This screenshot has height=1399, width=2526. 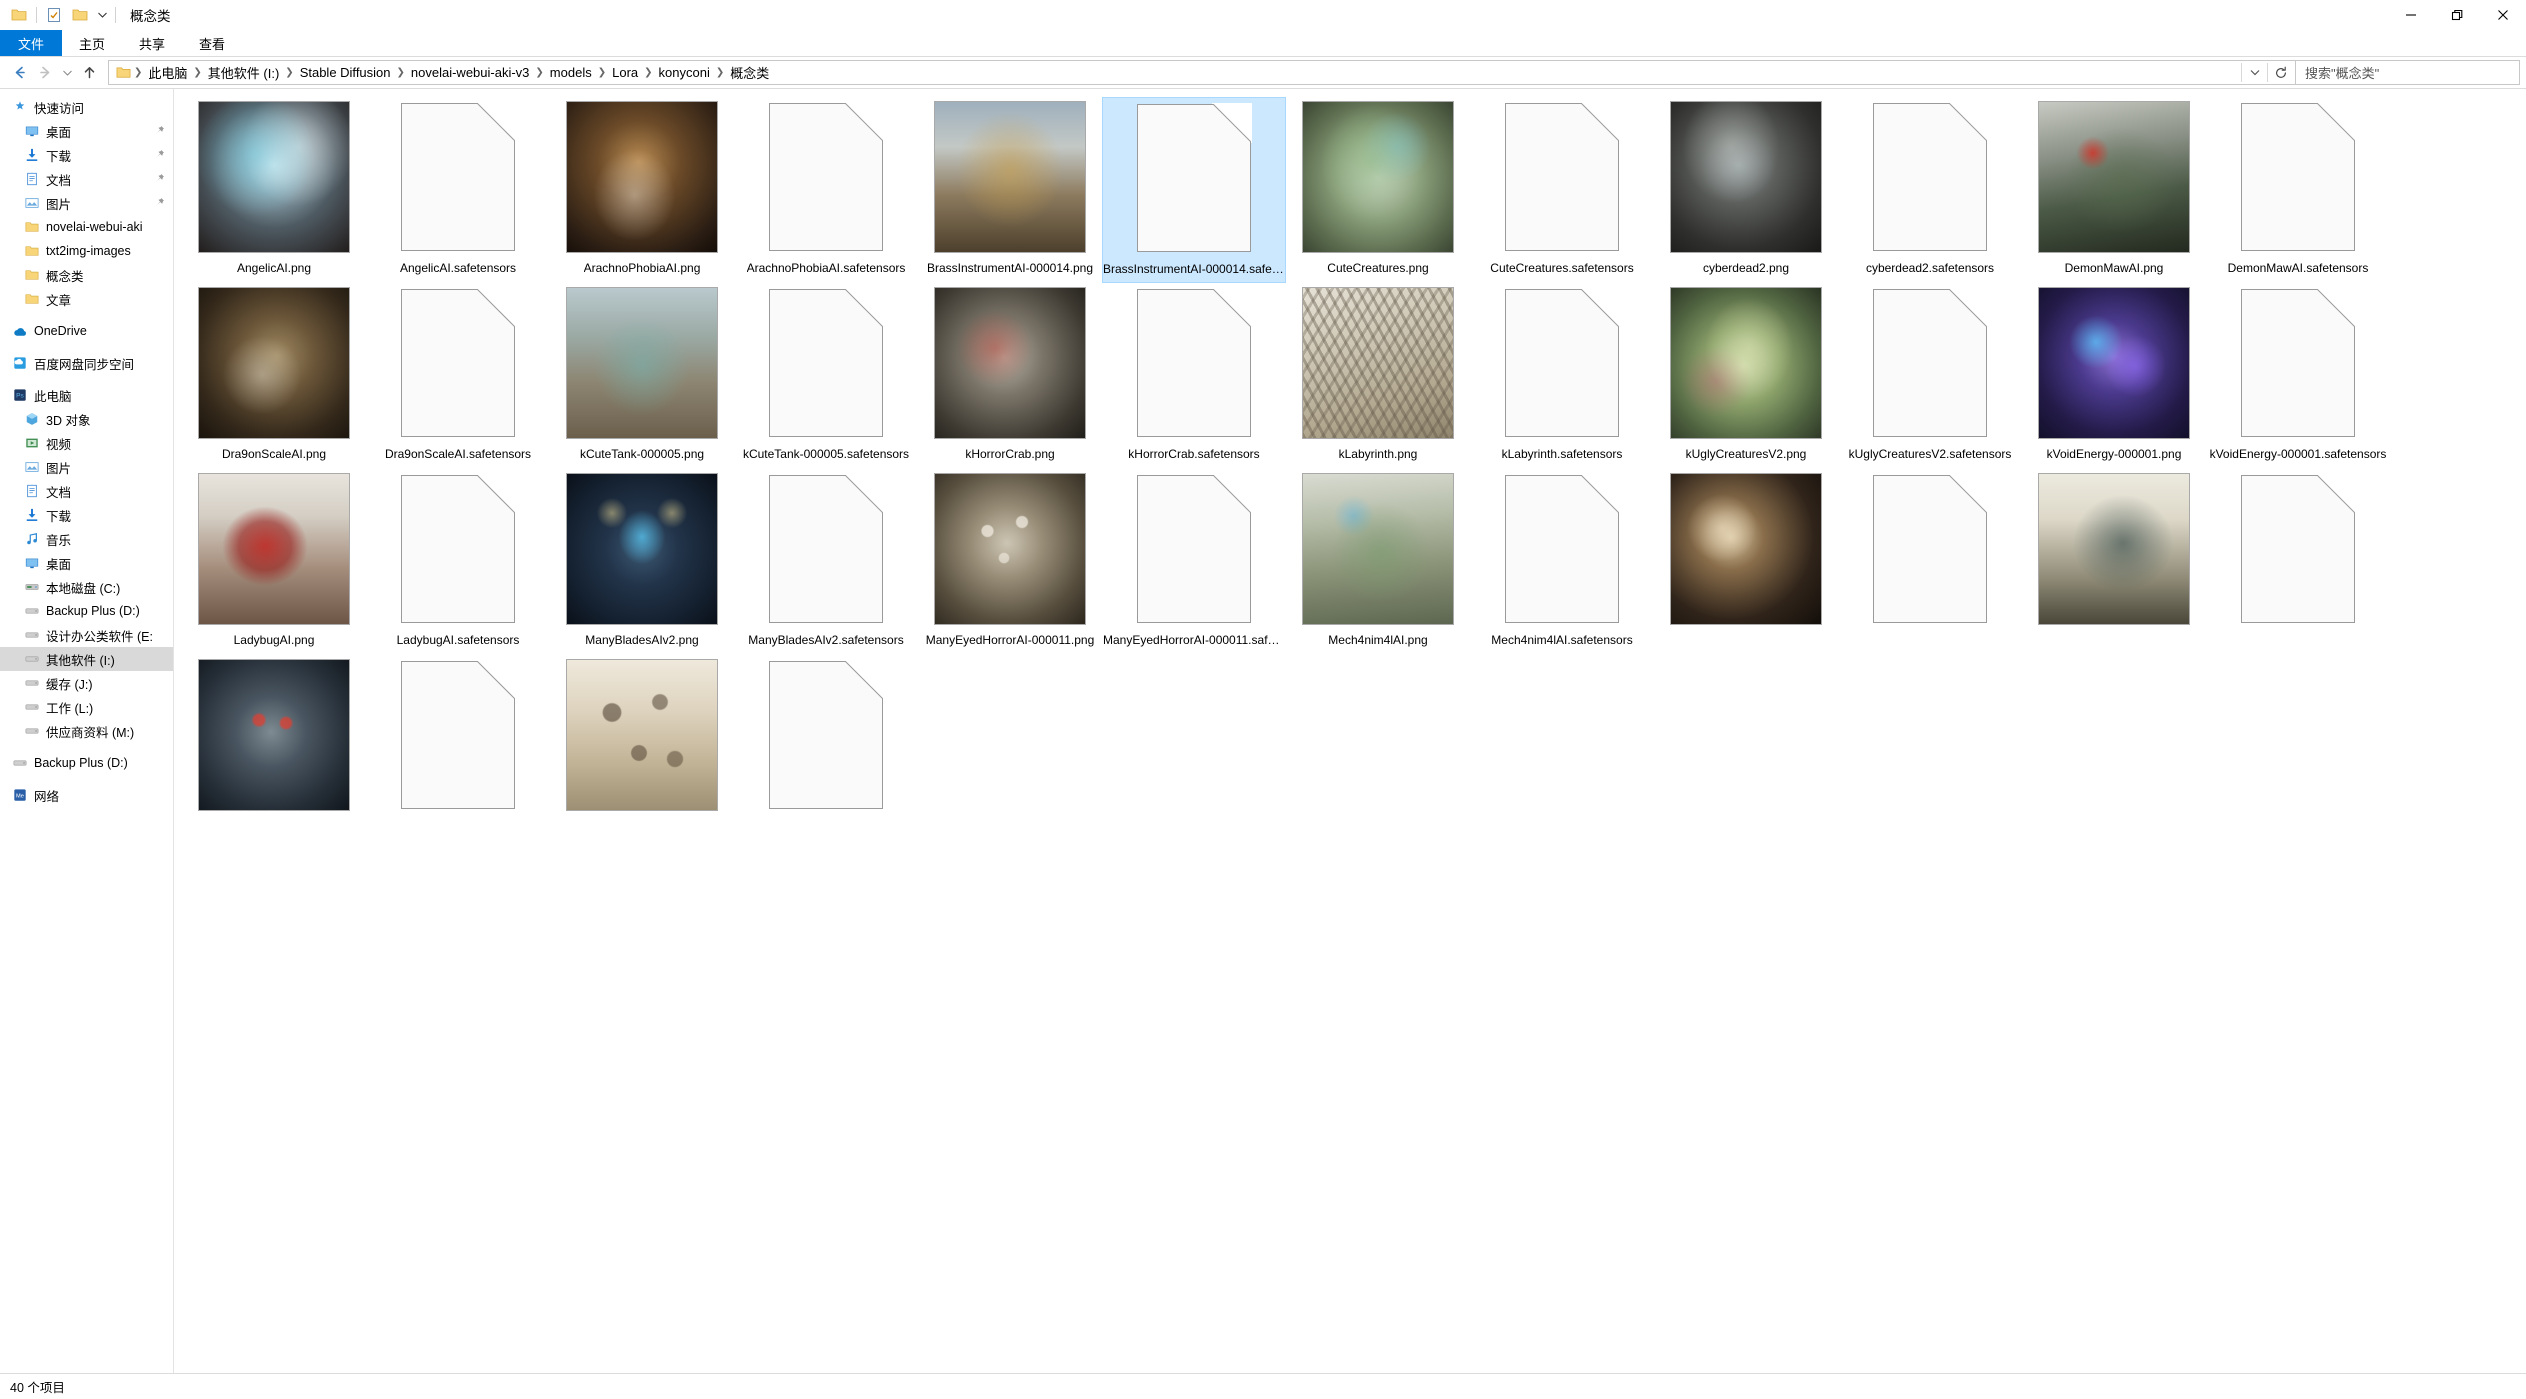 What do you see at coordinates (2503, 15) in the screenshot?
I see `close-button` at bounding box center [2503, 15].